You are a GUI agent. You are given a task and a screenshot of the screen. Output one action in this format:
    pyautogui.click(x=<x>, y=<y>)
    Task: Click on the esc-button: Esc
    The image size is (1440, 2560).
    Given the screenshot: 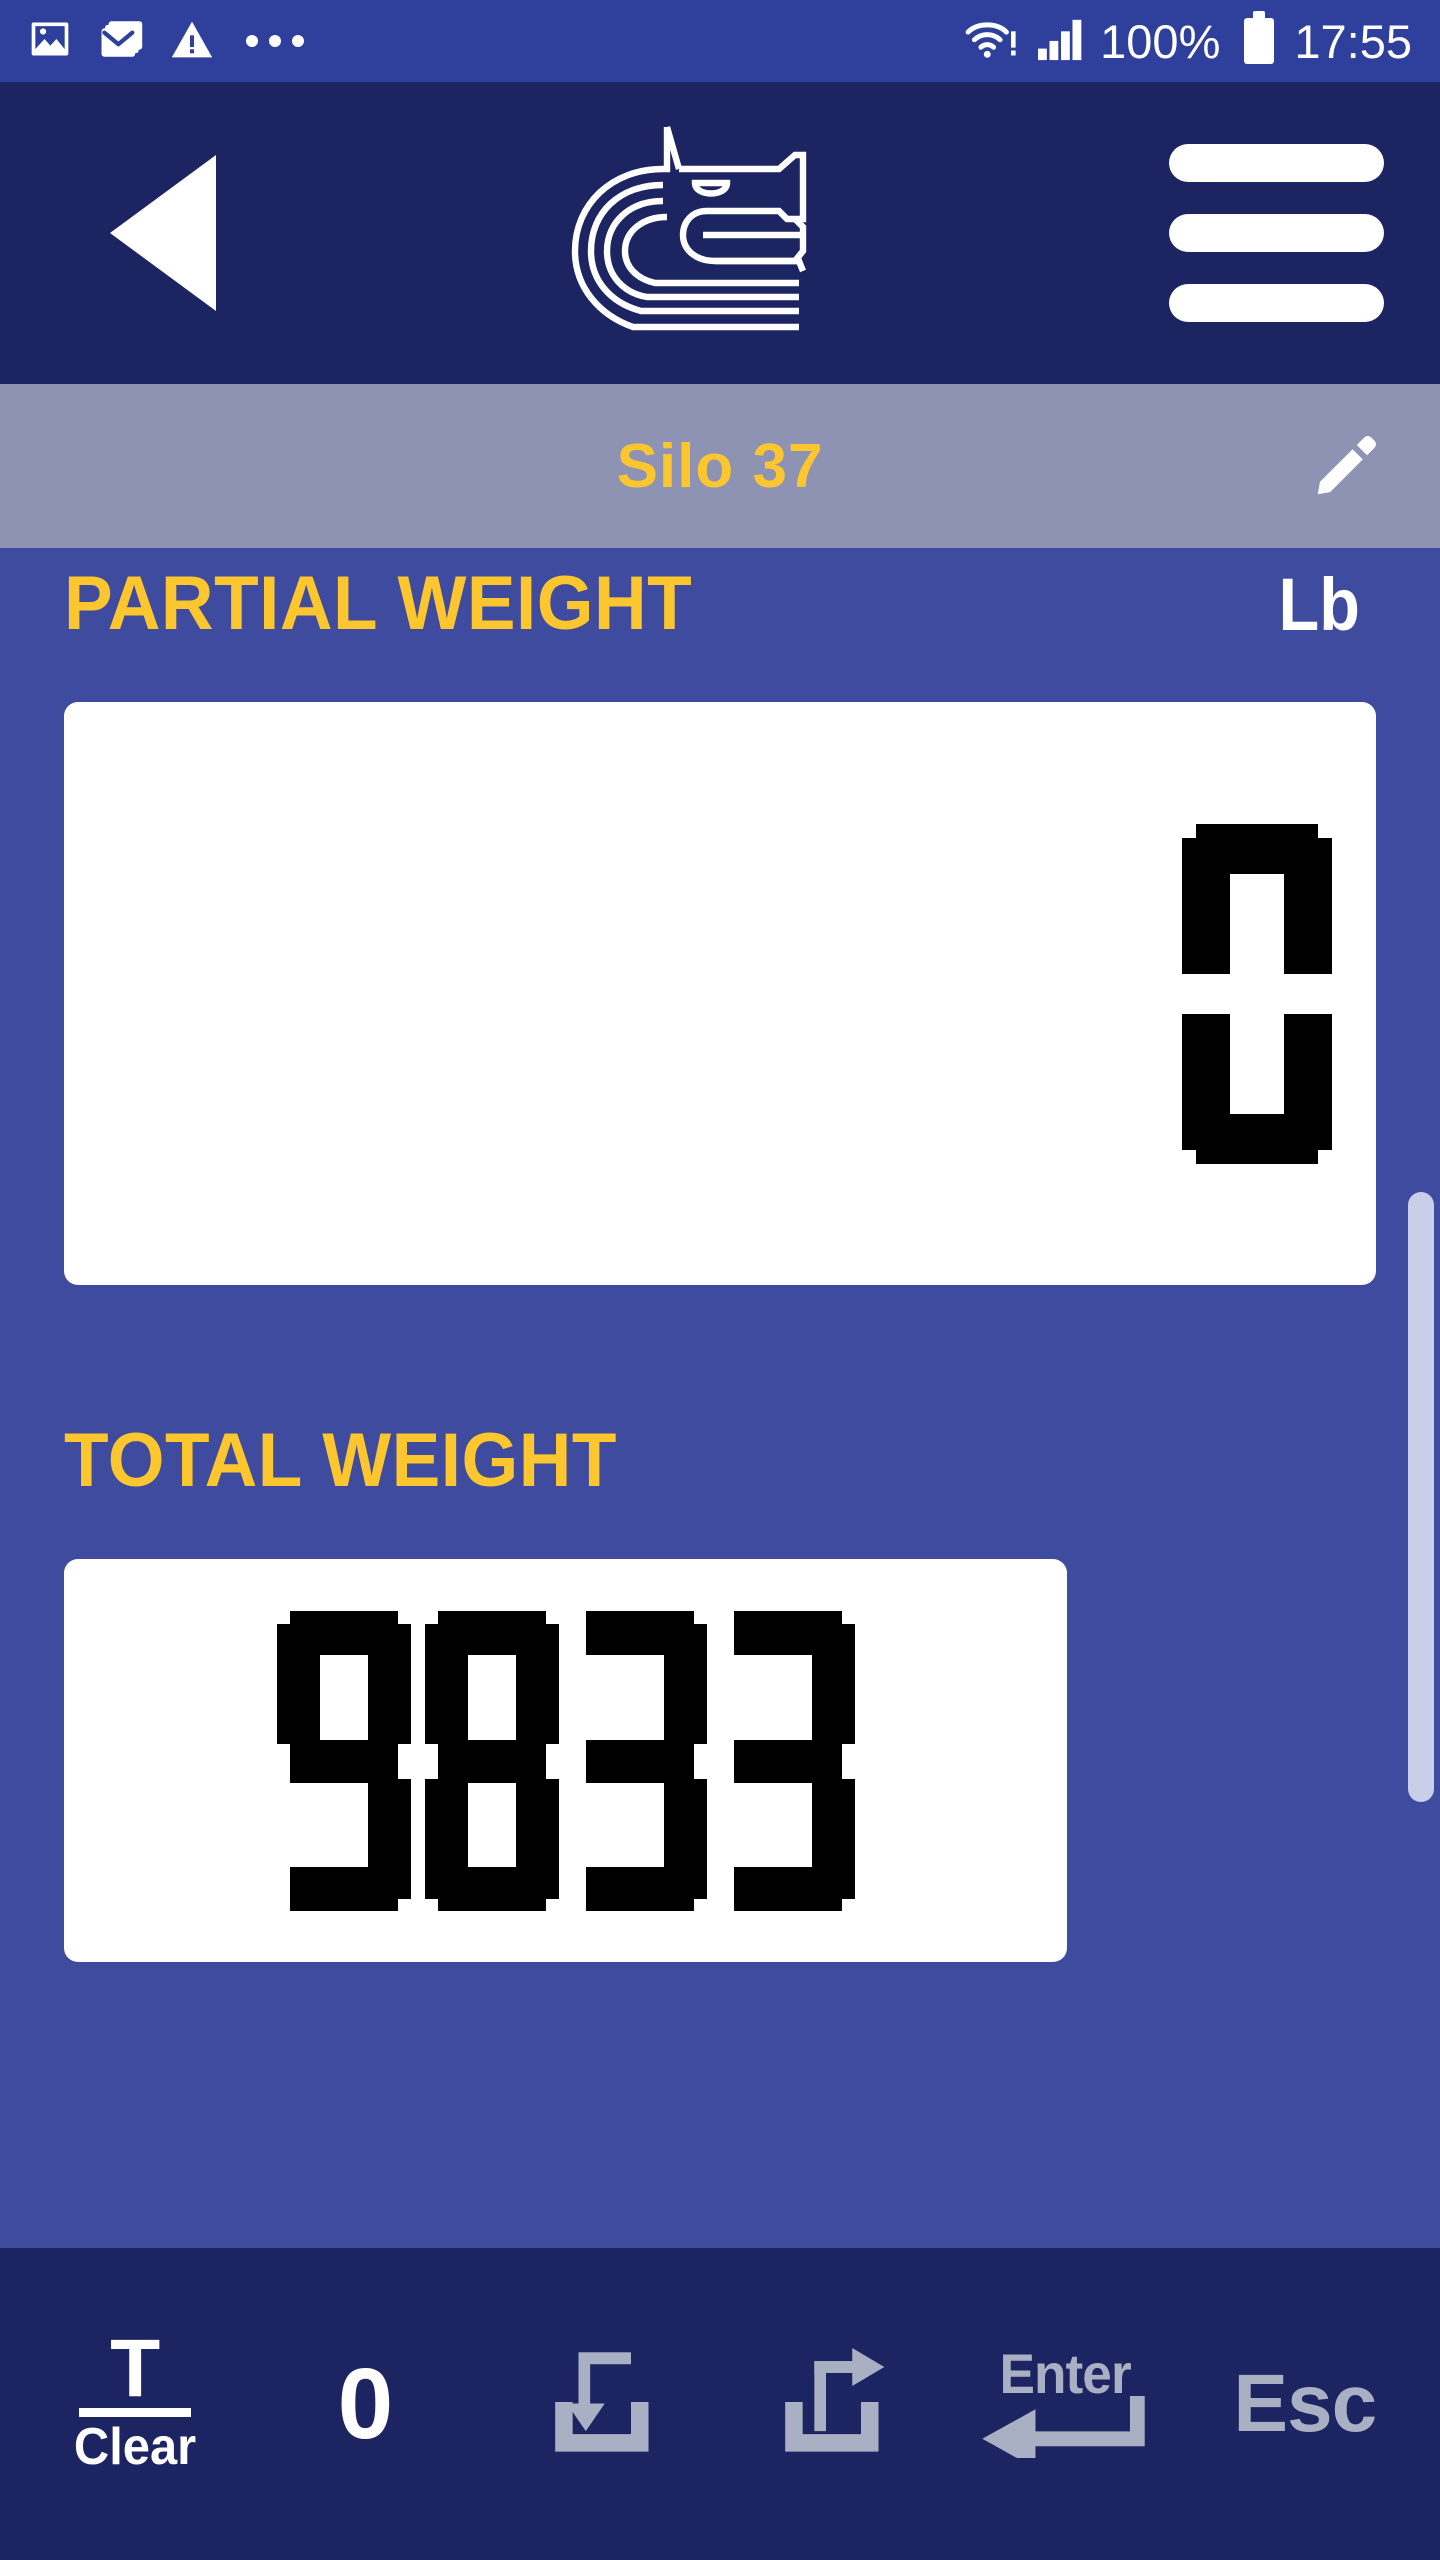 What is the action you would take?
    pyautogui.click(x=1305, y=2404)
    